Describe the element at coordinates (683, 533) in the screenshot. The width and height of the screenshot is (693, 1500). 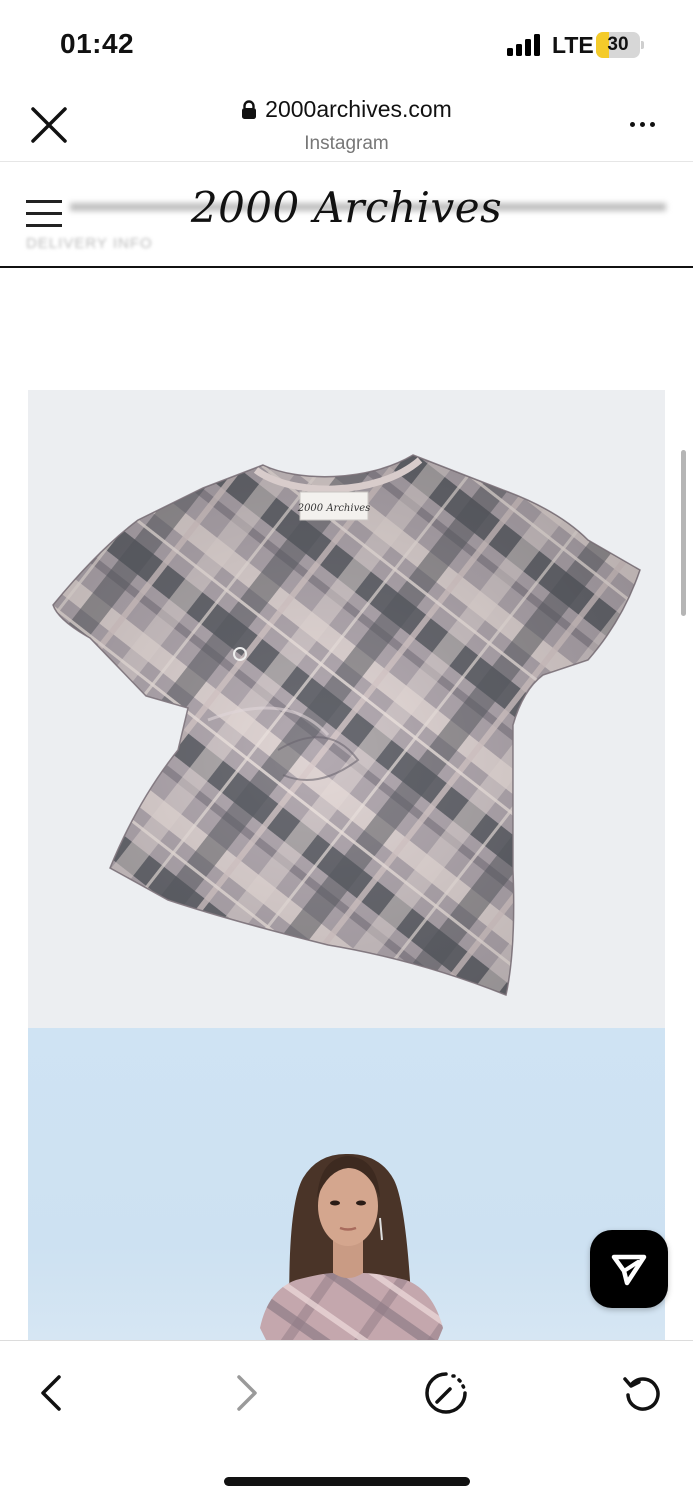
I see `page-scrollbar` at that location.